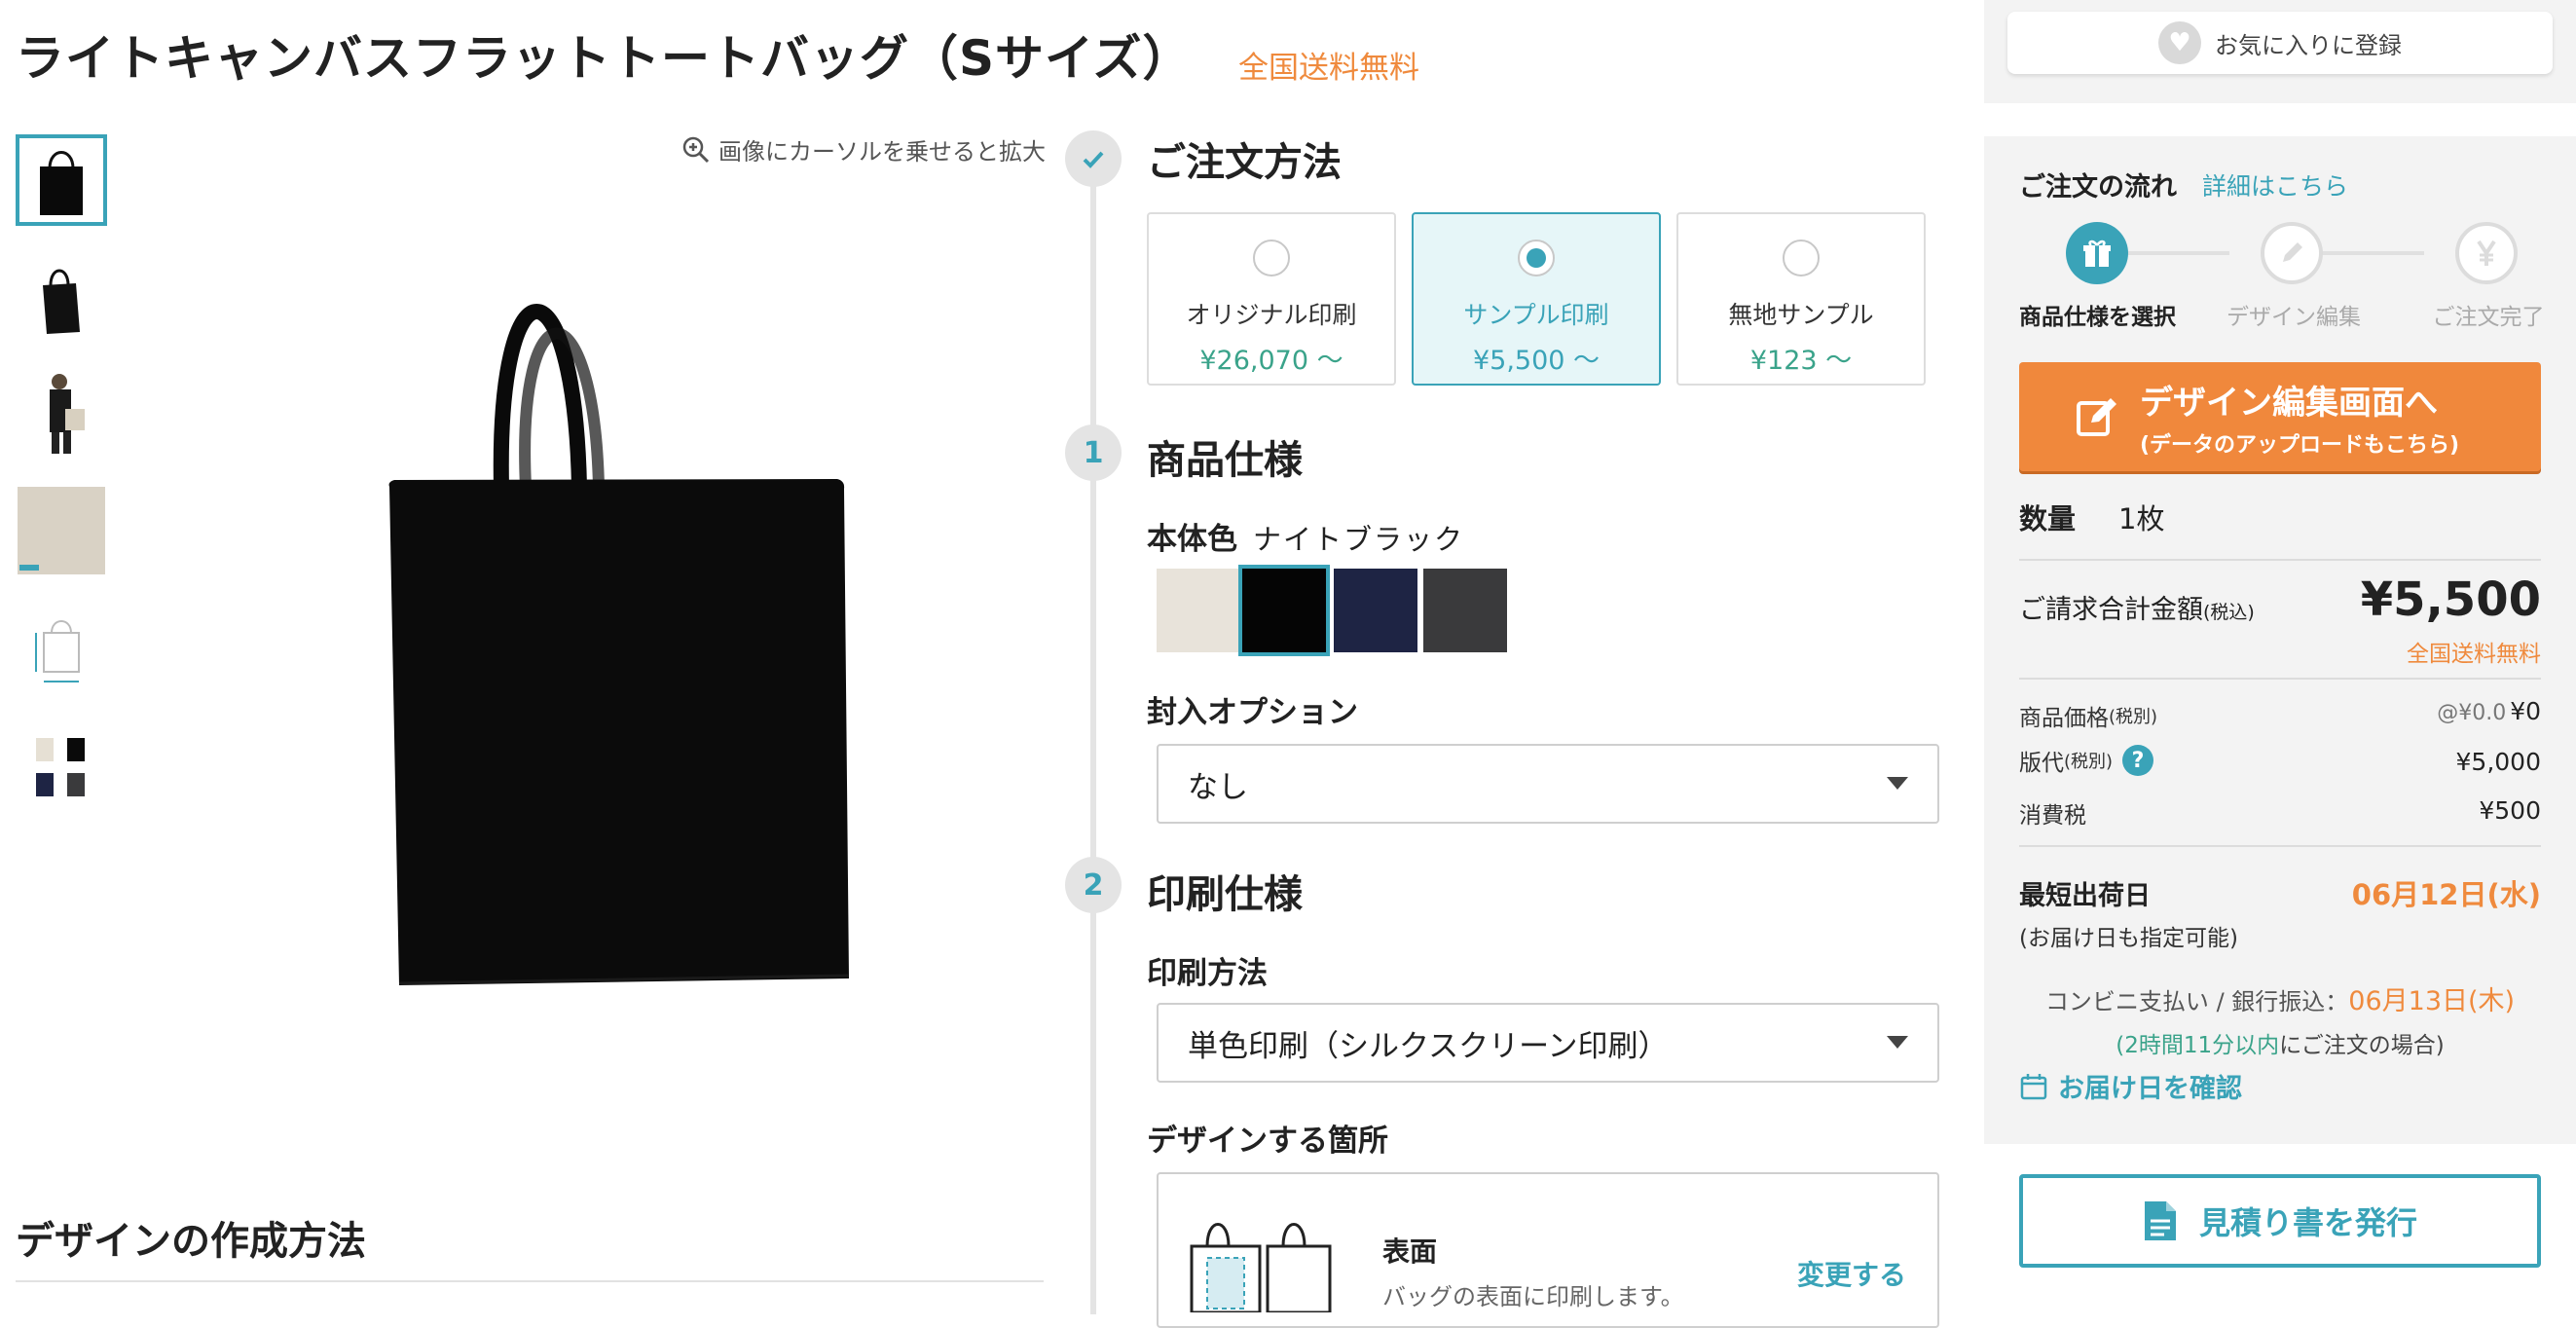 The width and height of the screenshot is (2576, 1328). I want to click on flow-step-label: デザイン編集, so click(2293, 317).